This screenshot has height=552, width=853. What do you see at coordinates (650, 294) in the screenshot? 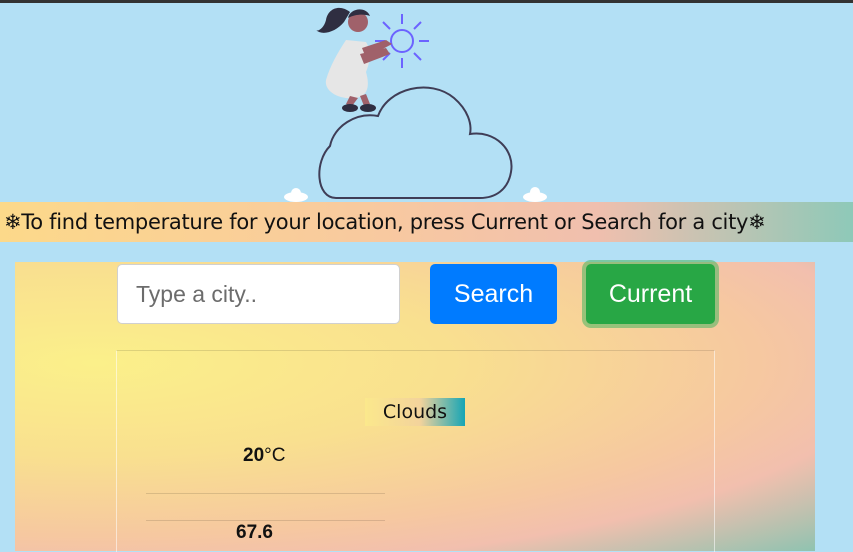
I see `current-location-button: Current` at bounding box center [650, 294].